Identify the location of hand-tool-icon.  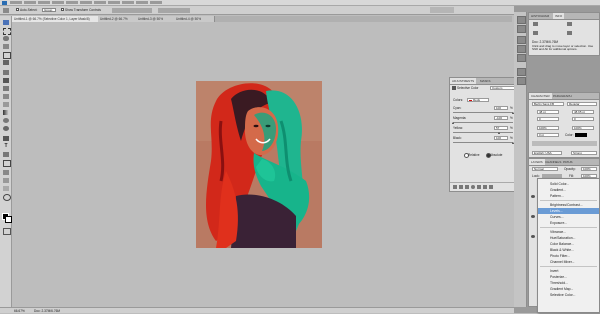
(6, 188).